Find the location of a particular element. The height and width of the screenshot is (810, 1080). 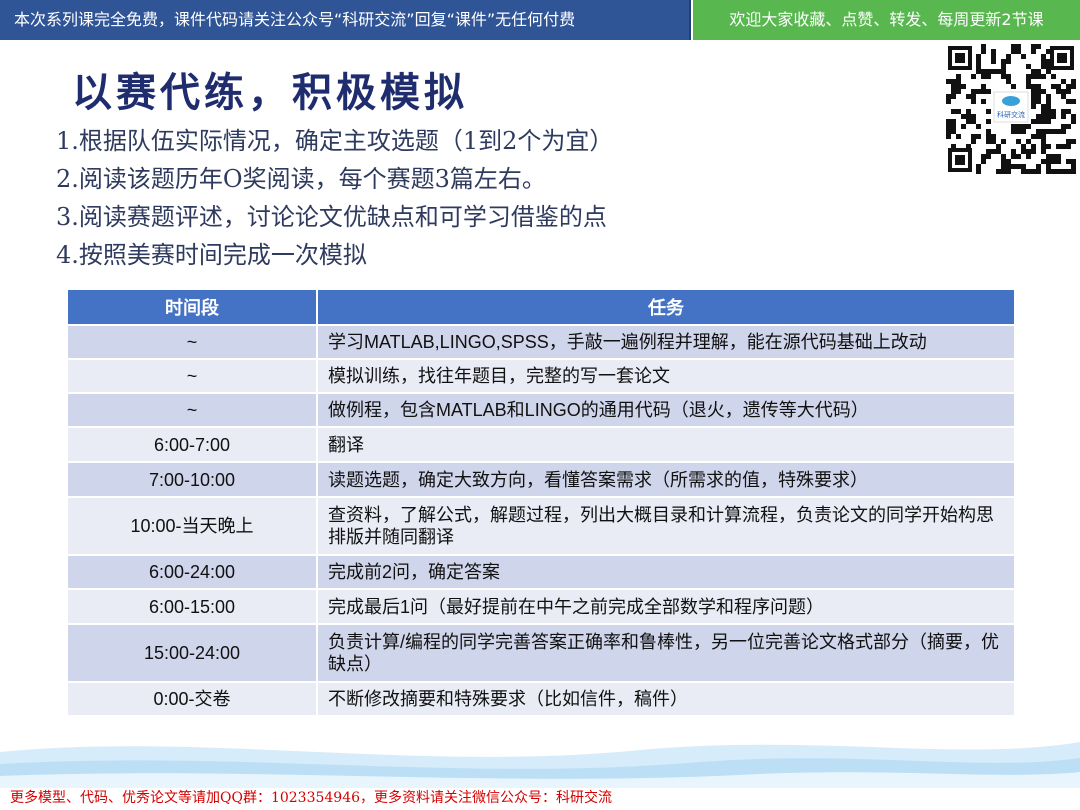

time-cell: 6:00-7:00 is located at coordinates (192, 444).